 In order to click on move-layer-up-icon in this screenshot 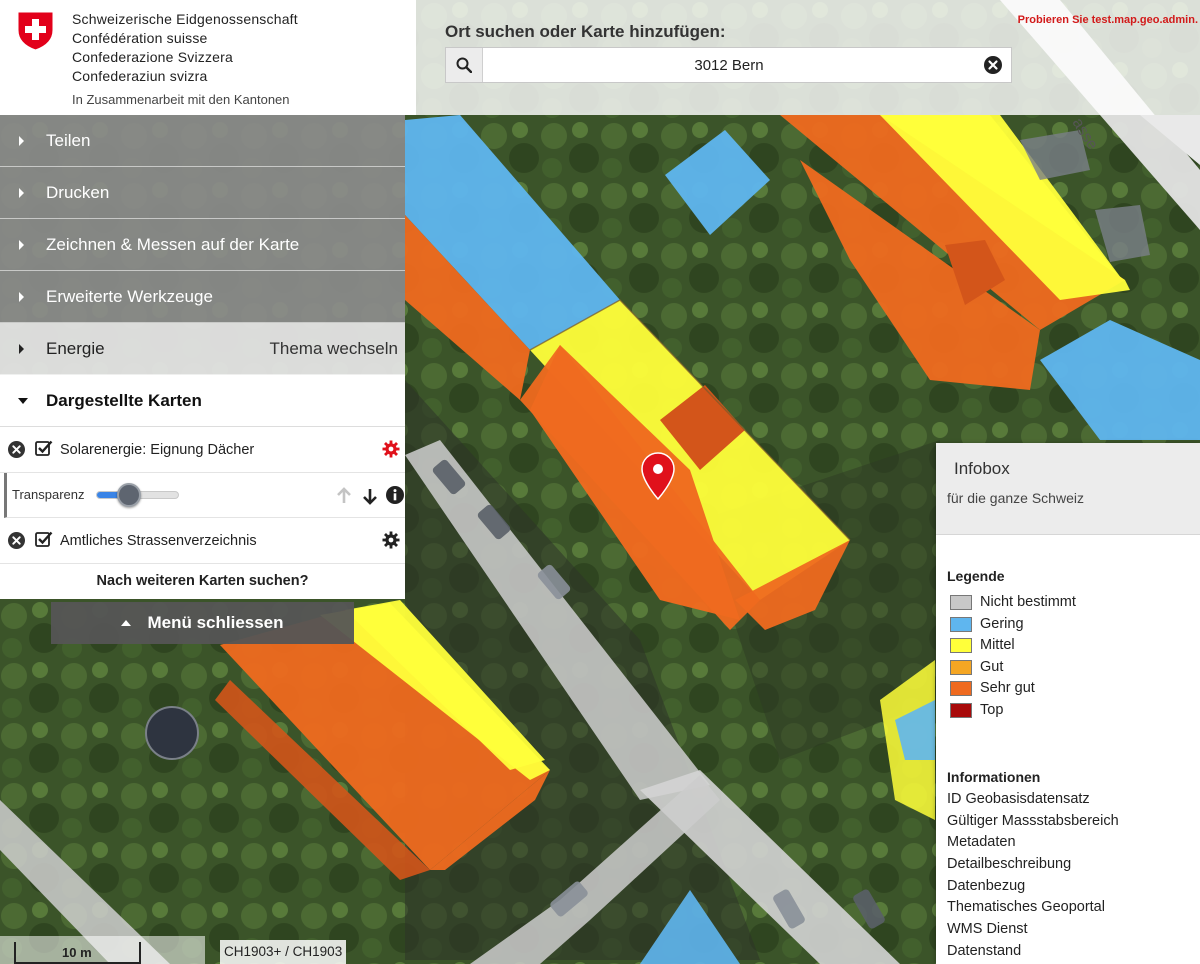, I will do `click(344, 496)`.